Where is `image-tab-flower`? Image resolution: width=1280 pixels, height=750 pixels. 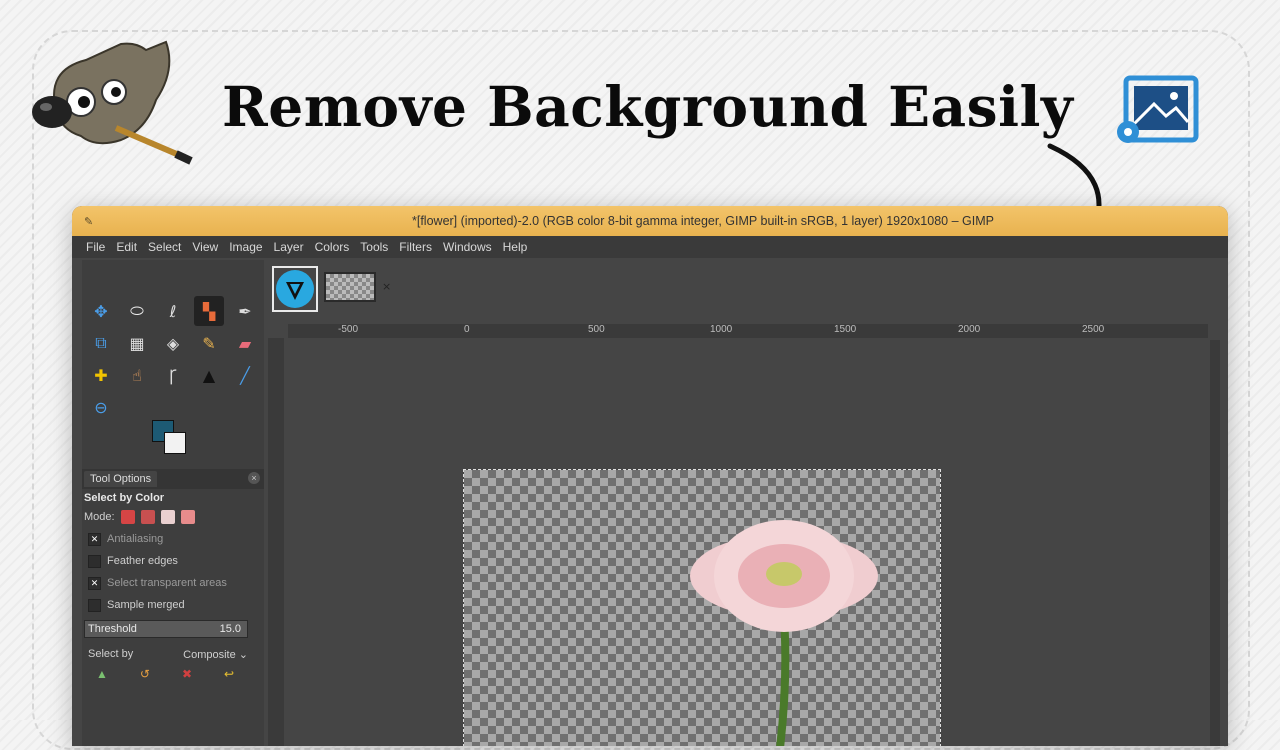
image-tab-flower is located at coordinates (350, 287).